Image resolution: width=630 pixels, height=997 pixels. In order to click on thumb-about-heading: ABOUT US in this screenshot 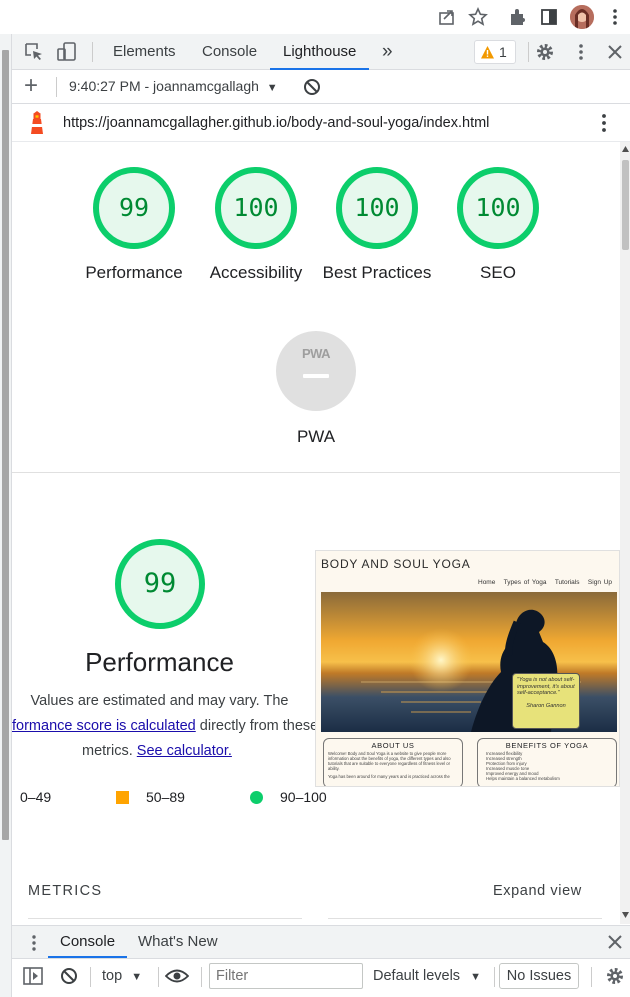, I will do `click(393, 745)`.